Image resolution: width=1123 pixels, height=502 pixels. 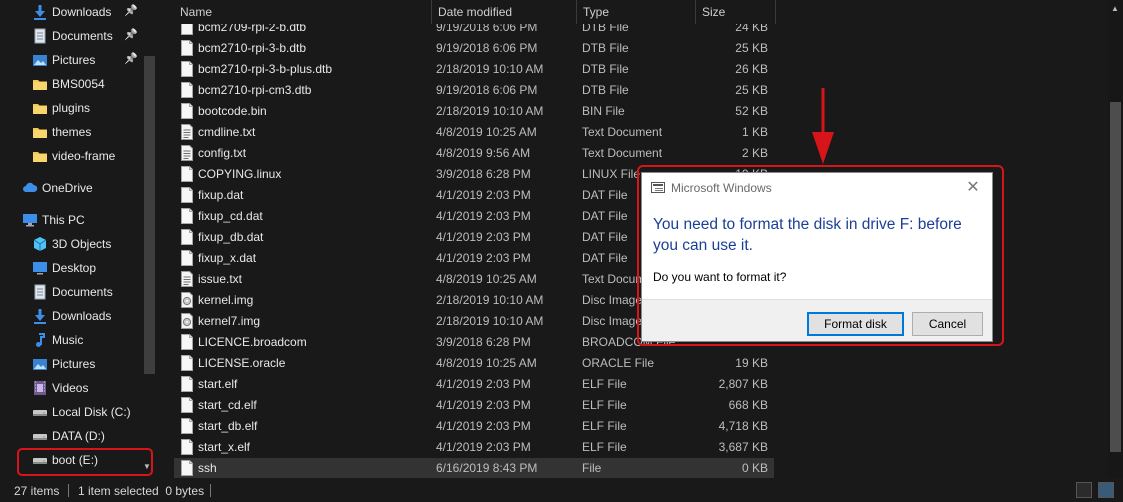 What do you see at coordinates (78, 436) in the screenshot?
I see `sidebar-item-data-d: DATA (D:)` at bounding box center [78, 436].